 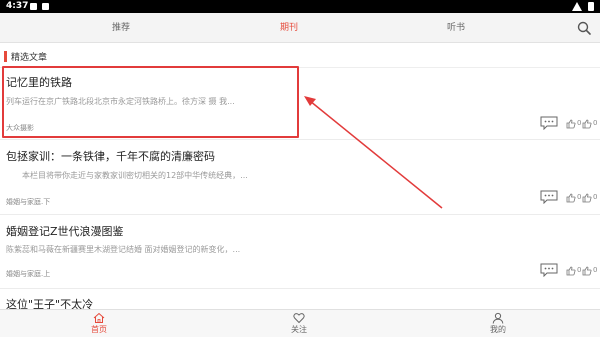 I want to click on nav-home-label: 首页, so click(x=99, y=329).